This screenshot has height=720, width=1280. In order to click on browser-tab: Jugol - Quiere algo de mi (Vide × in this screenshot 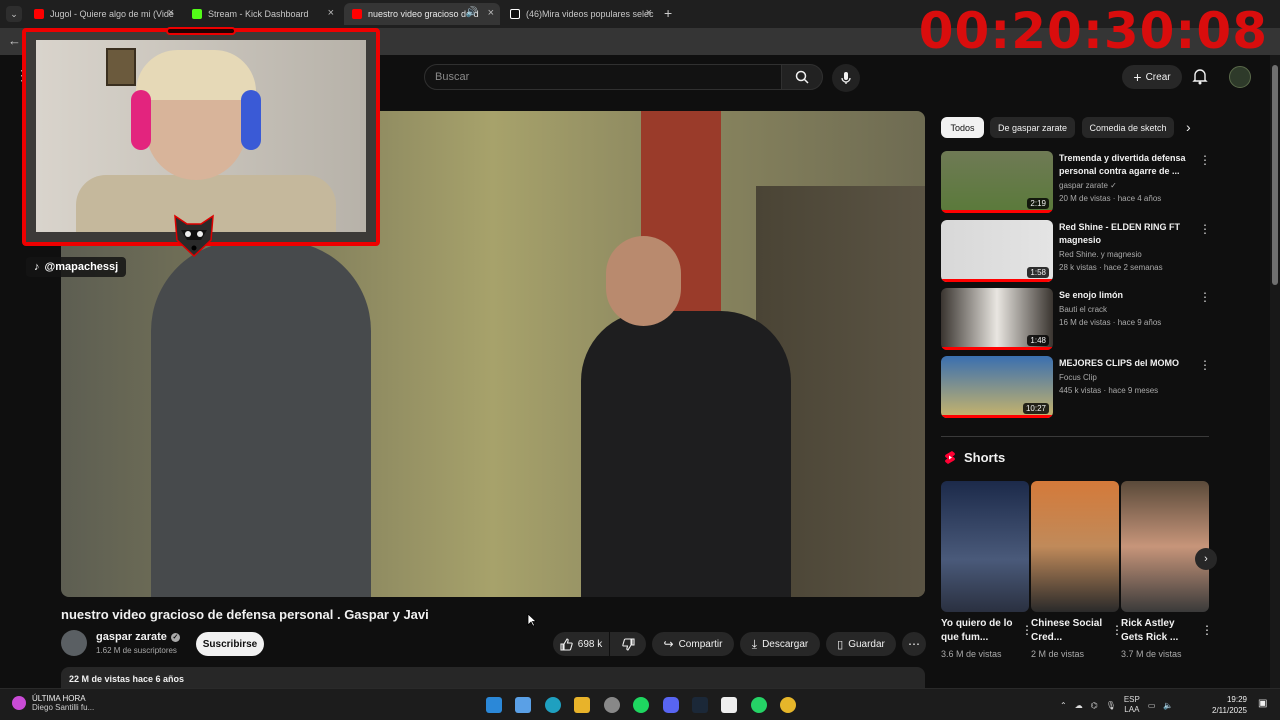, I will do `click(103, 14)`.